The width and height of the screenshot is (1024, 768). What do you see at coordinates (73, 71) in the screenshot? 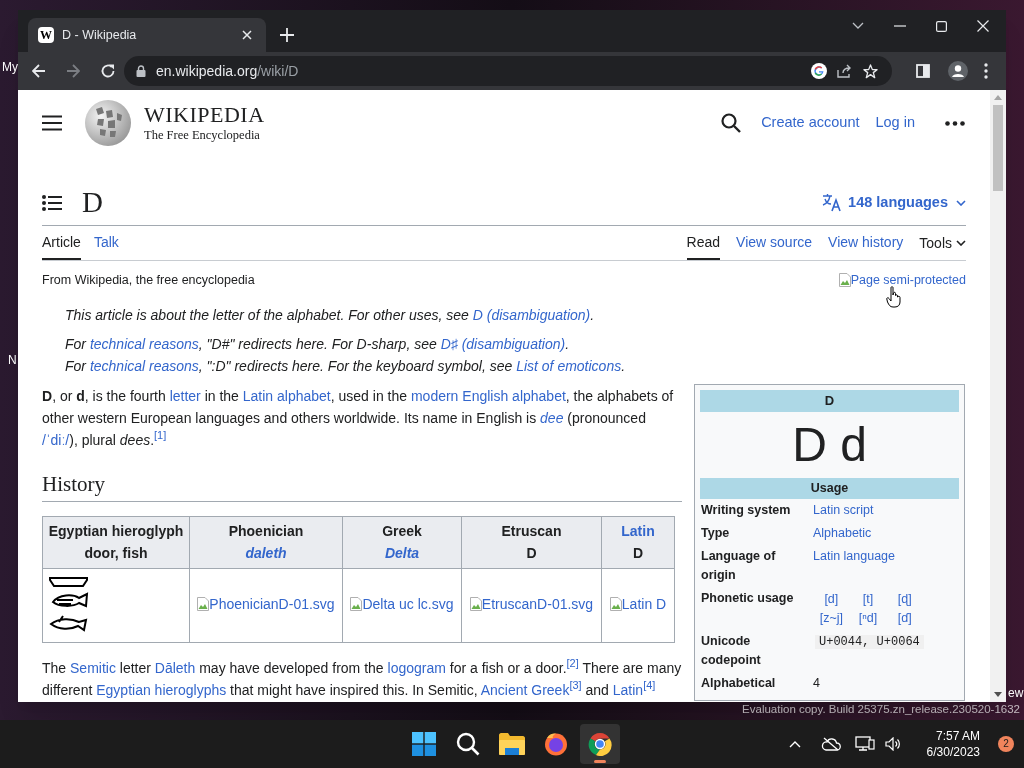
I see `forward-icon` at bounding box center [73, 71].